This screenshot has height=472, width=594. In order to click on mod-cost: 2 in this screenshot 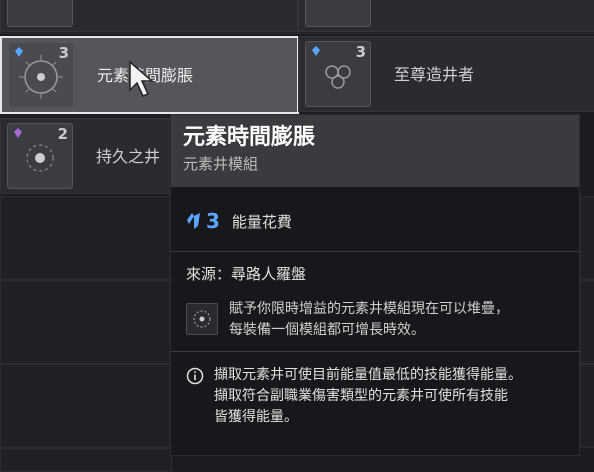, I will do `click(62, 134)`.